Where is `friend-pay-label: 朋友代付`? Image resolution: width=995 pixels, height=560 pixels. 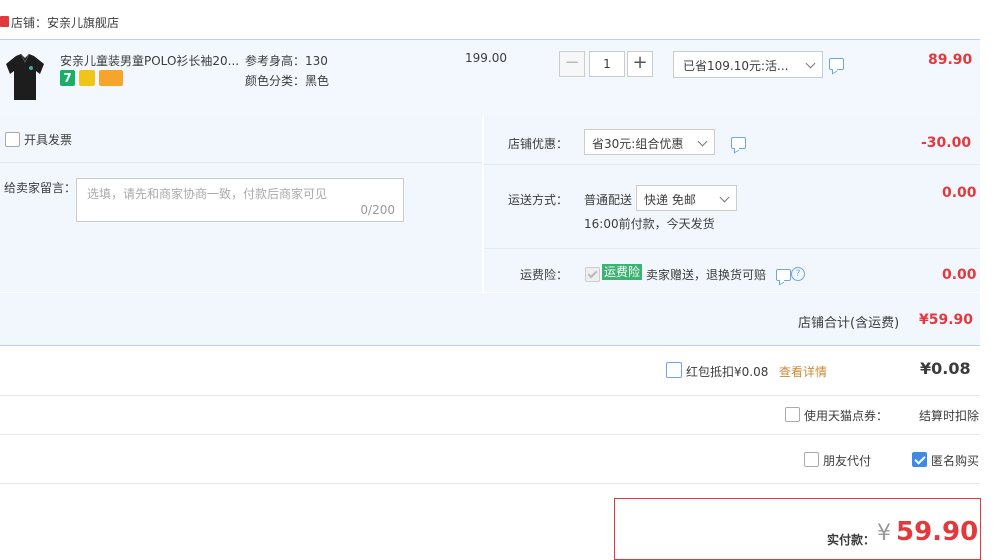
friend-pay-label: 朋友代付 is located at coordinates (847, 461).